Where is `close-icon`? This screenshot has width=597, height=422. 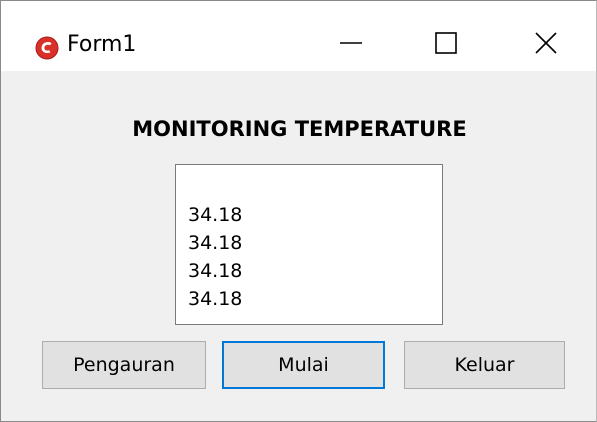
close-icon is located at coordinates (546, 43).